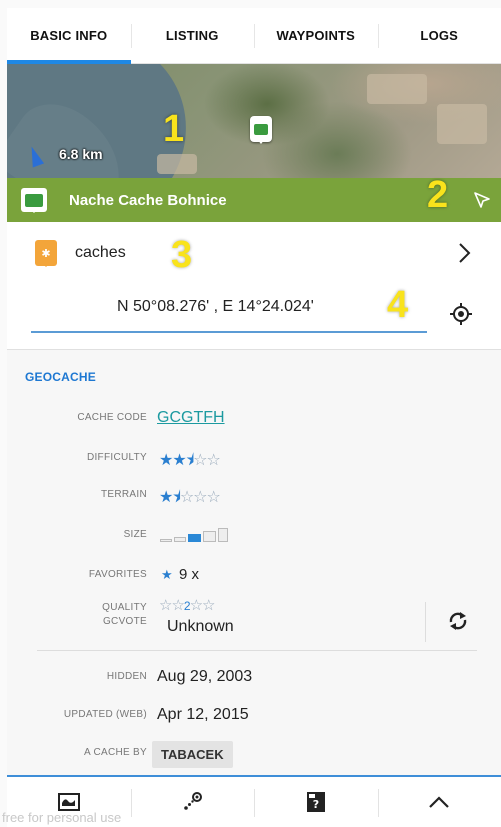  Describe the element at coordinates (254, 497) in the screenshot. I see `terrain-row: TERRAIN ★⯨☆☆☆` at that location.